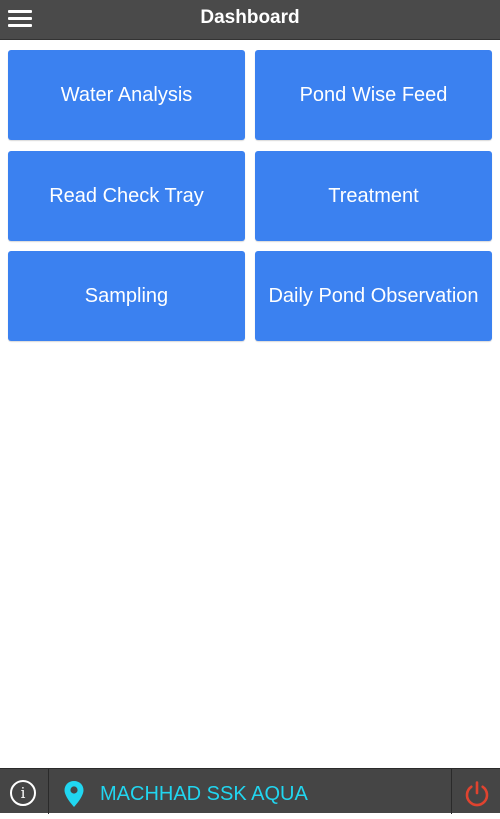 Image resolution: width=500 pixels, height=819 pixels. What do you see at coordinates (74, 794) in the screenshot?
I see `location-pin-icon` at bounding box center [74, 794].